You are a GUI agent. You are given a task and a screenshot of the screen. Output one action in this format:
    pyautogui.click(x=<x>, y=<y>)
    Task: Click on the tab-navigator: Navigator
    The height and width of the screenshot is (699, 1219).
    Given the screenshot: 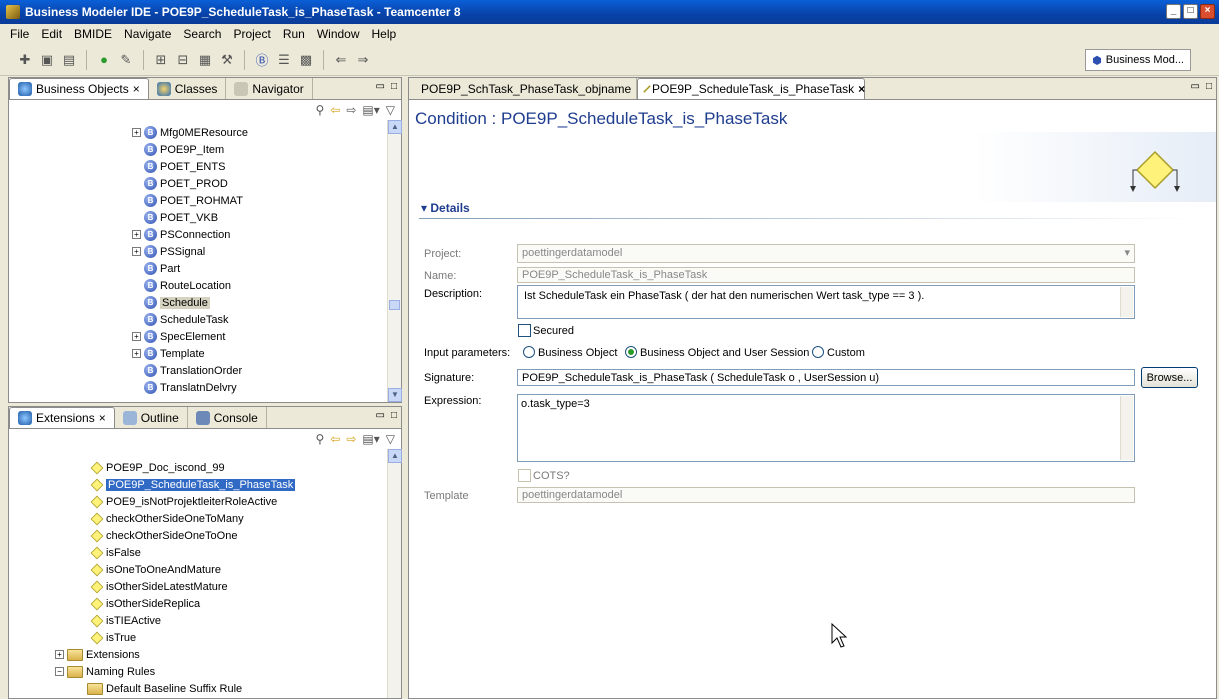 What is the action you would take?
    pyautogui.click(x=269, y=88)
    